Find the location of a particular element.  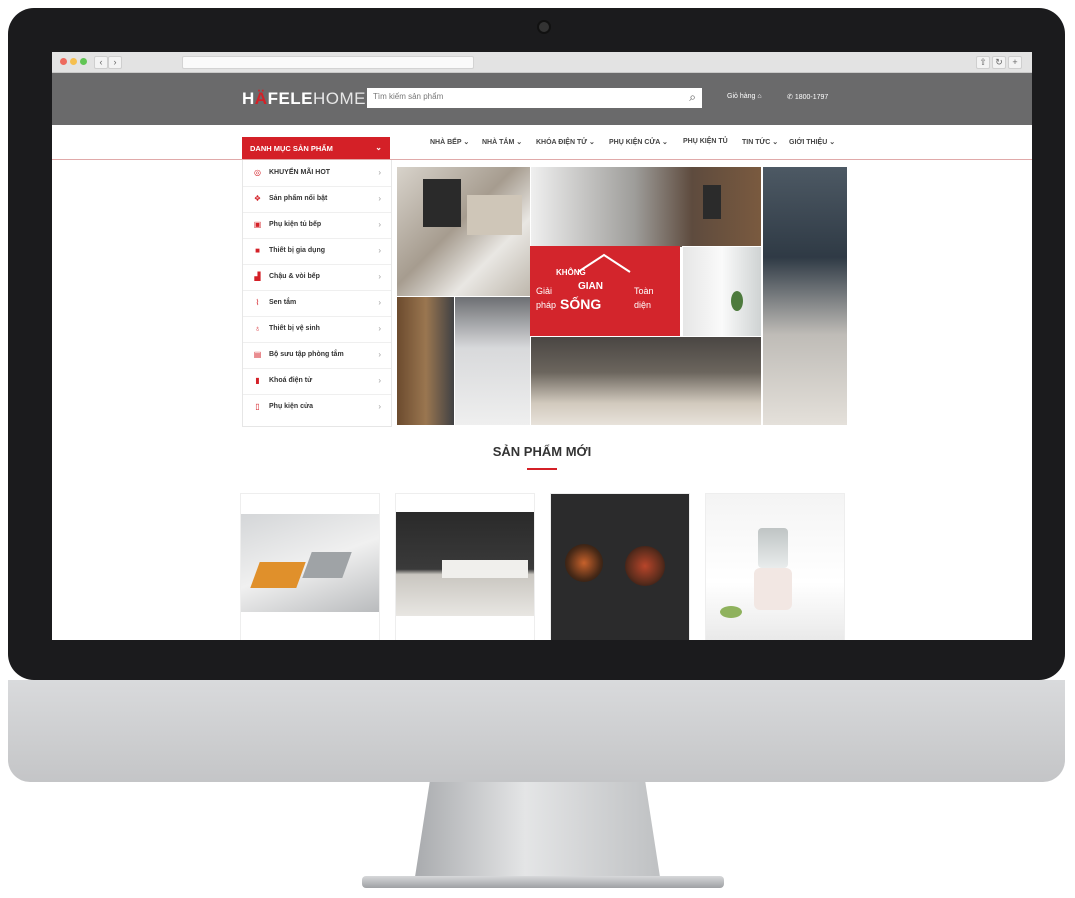

sidebar-item-door-accessories: ▯ Phụ kiện cửa › is located at coordinates (317, 407).